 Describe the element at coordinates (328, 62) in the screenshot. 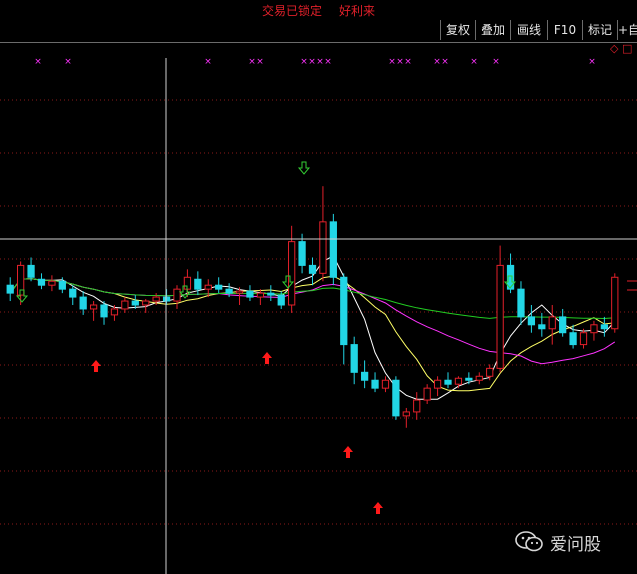

I see `event-marker-8: ×` at that location.